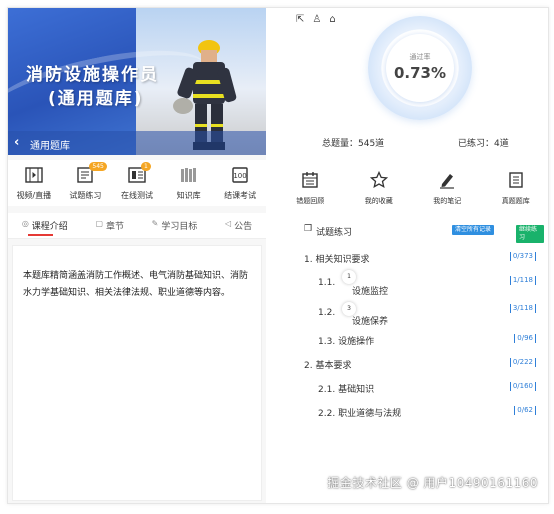  Describe the element at coordinates (327, 283) in the screenshot. I see `section-num: 1.1.` at that location.